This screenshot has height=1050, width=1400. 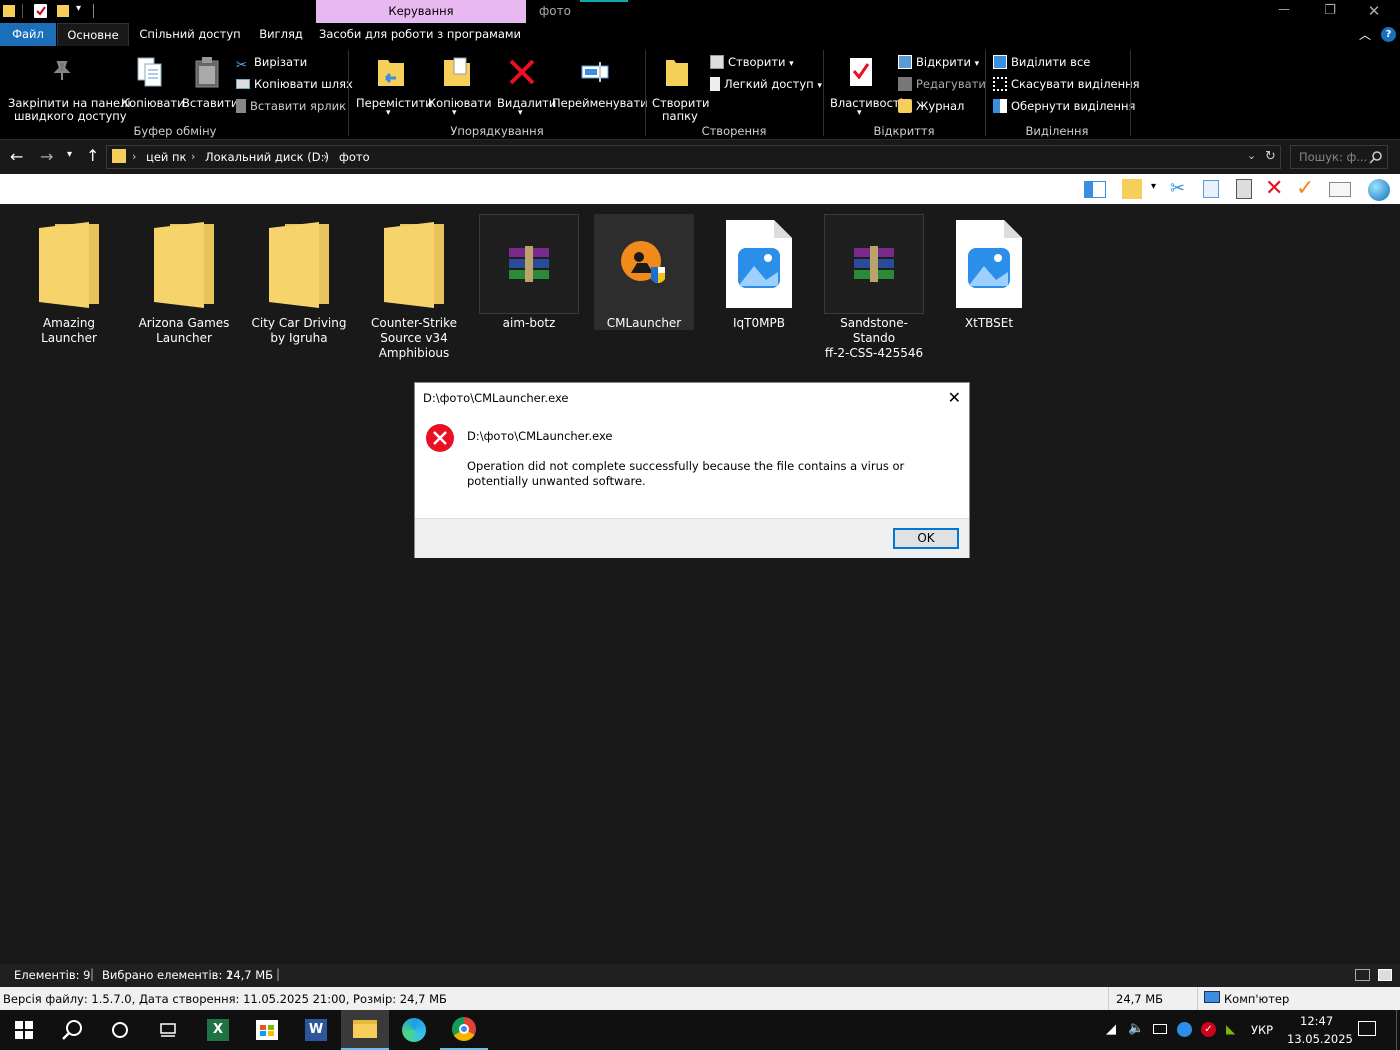 I want to click on chrome-button, so click(x=464, y=1030).